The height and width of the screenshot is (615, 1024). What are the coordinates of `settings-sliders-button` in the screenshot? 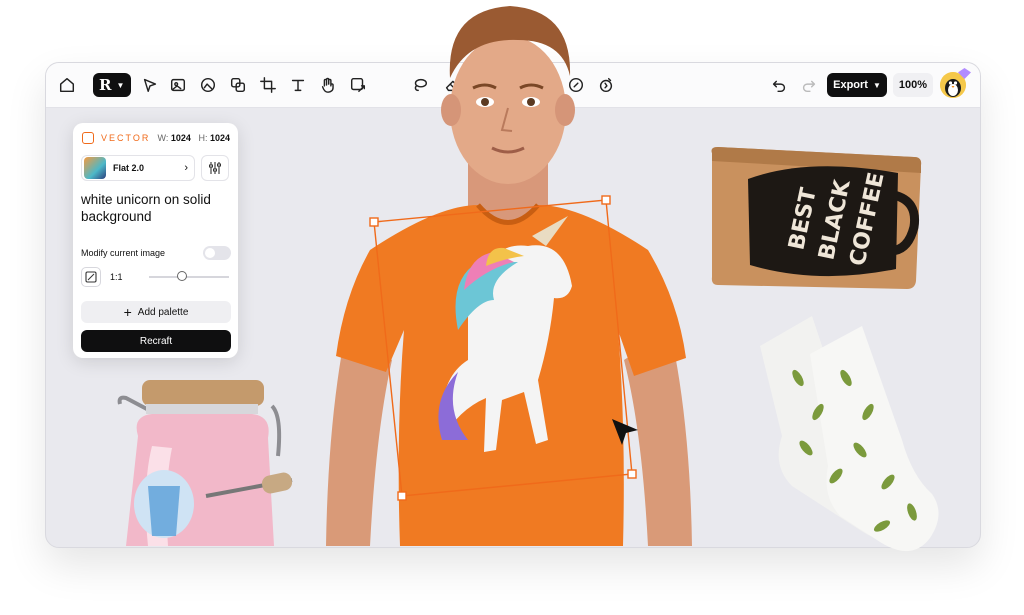 It's located at (215, 168).